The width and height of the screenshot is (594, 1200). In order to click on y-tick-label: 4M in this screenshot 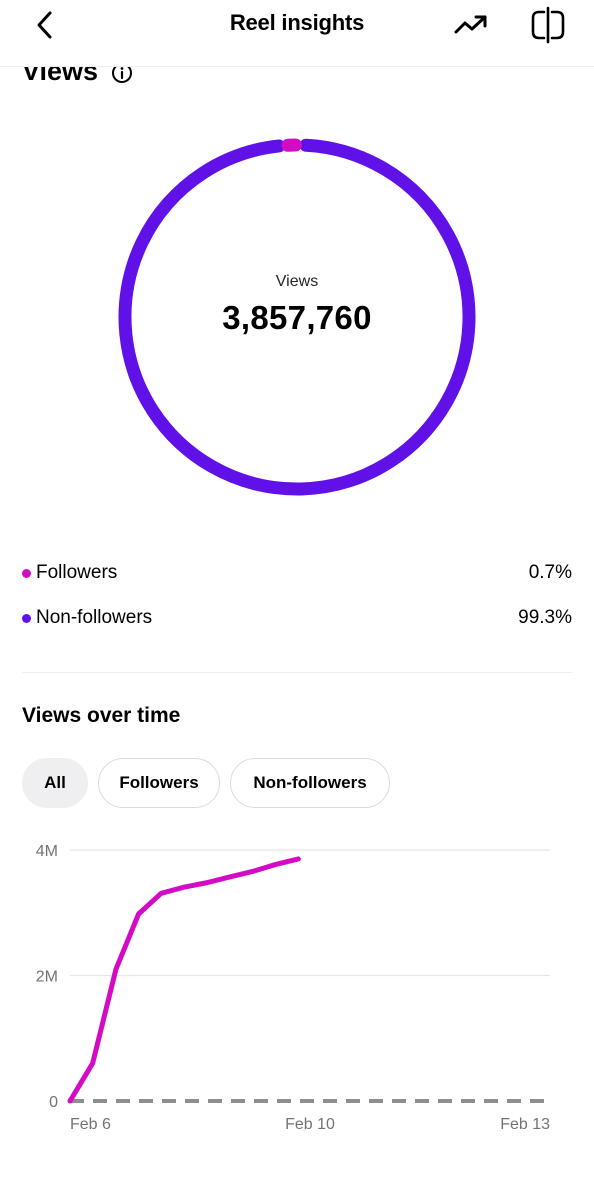, I will do `click(47, 851)`.